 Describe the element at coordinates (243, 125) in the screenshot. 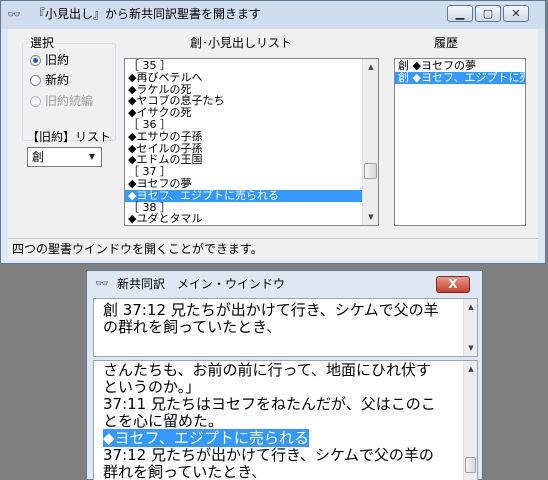

I see `heading-list-item: ［ 36 ］` at that location.